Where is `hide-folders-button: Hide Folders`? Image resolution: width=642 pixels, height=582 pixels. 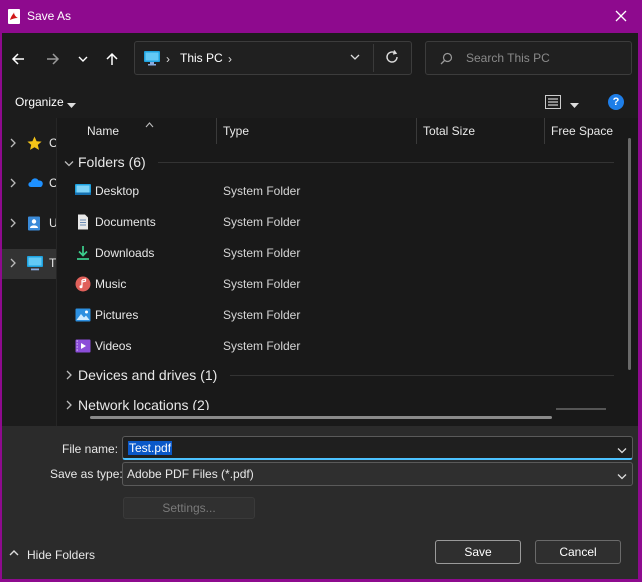
hide-folders-button: Hide Folders is located at coordinates (61, 555).